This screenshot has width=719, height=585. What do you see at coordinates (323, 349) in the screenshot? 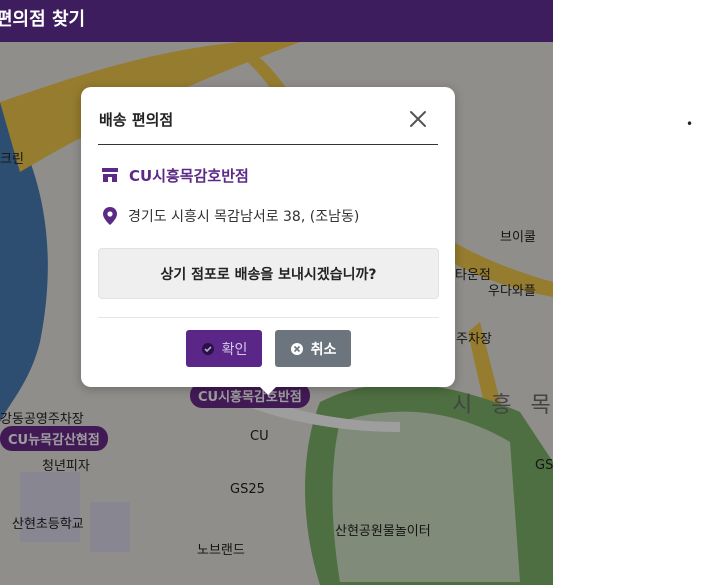
I see `cancel-label: 취소` at bounding box center [323, 349].